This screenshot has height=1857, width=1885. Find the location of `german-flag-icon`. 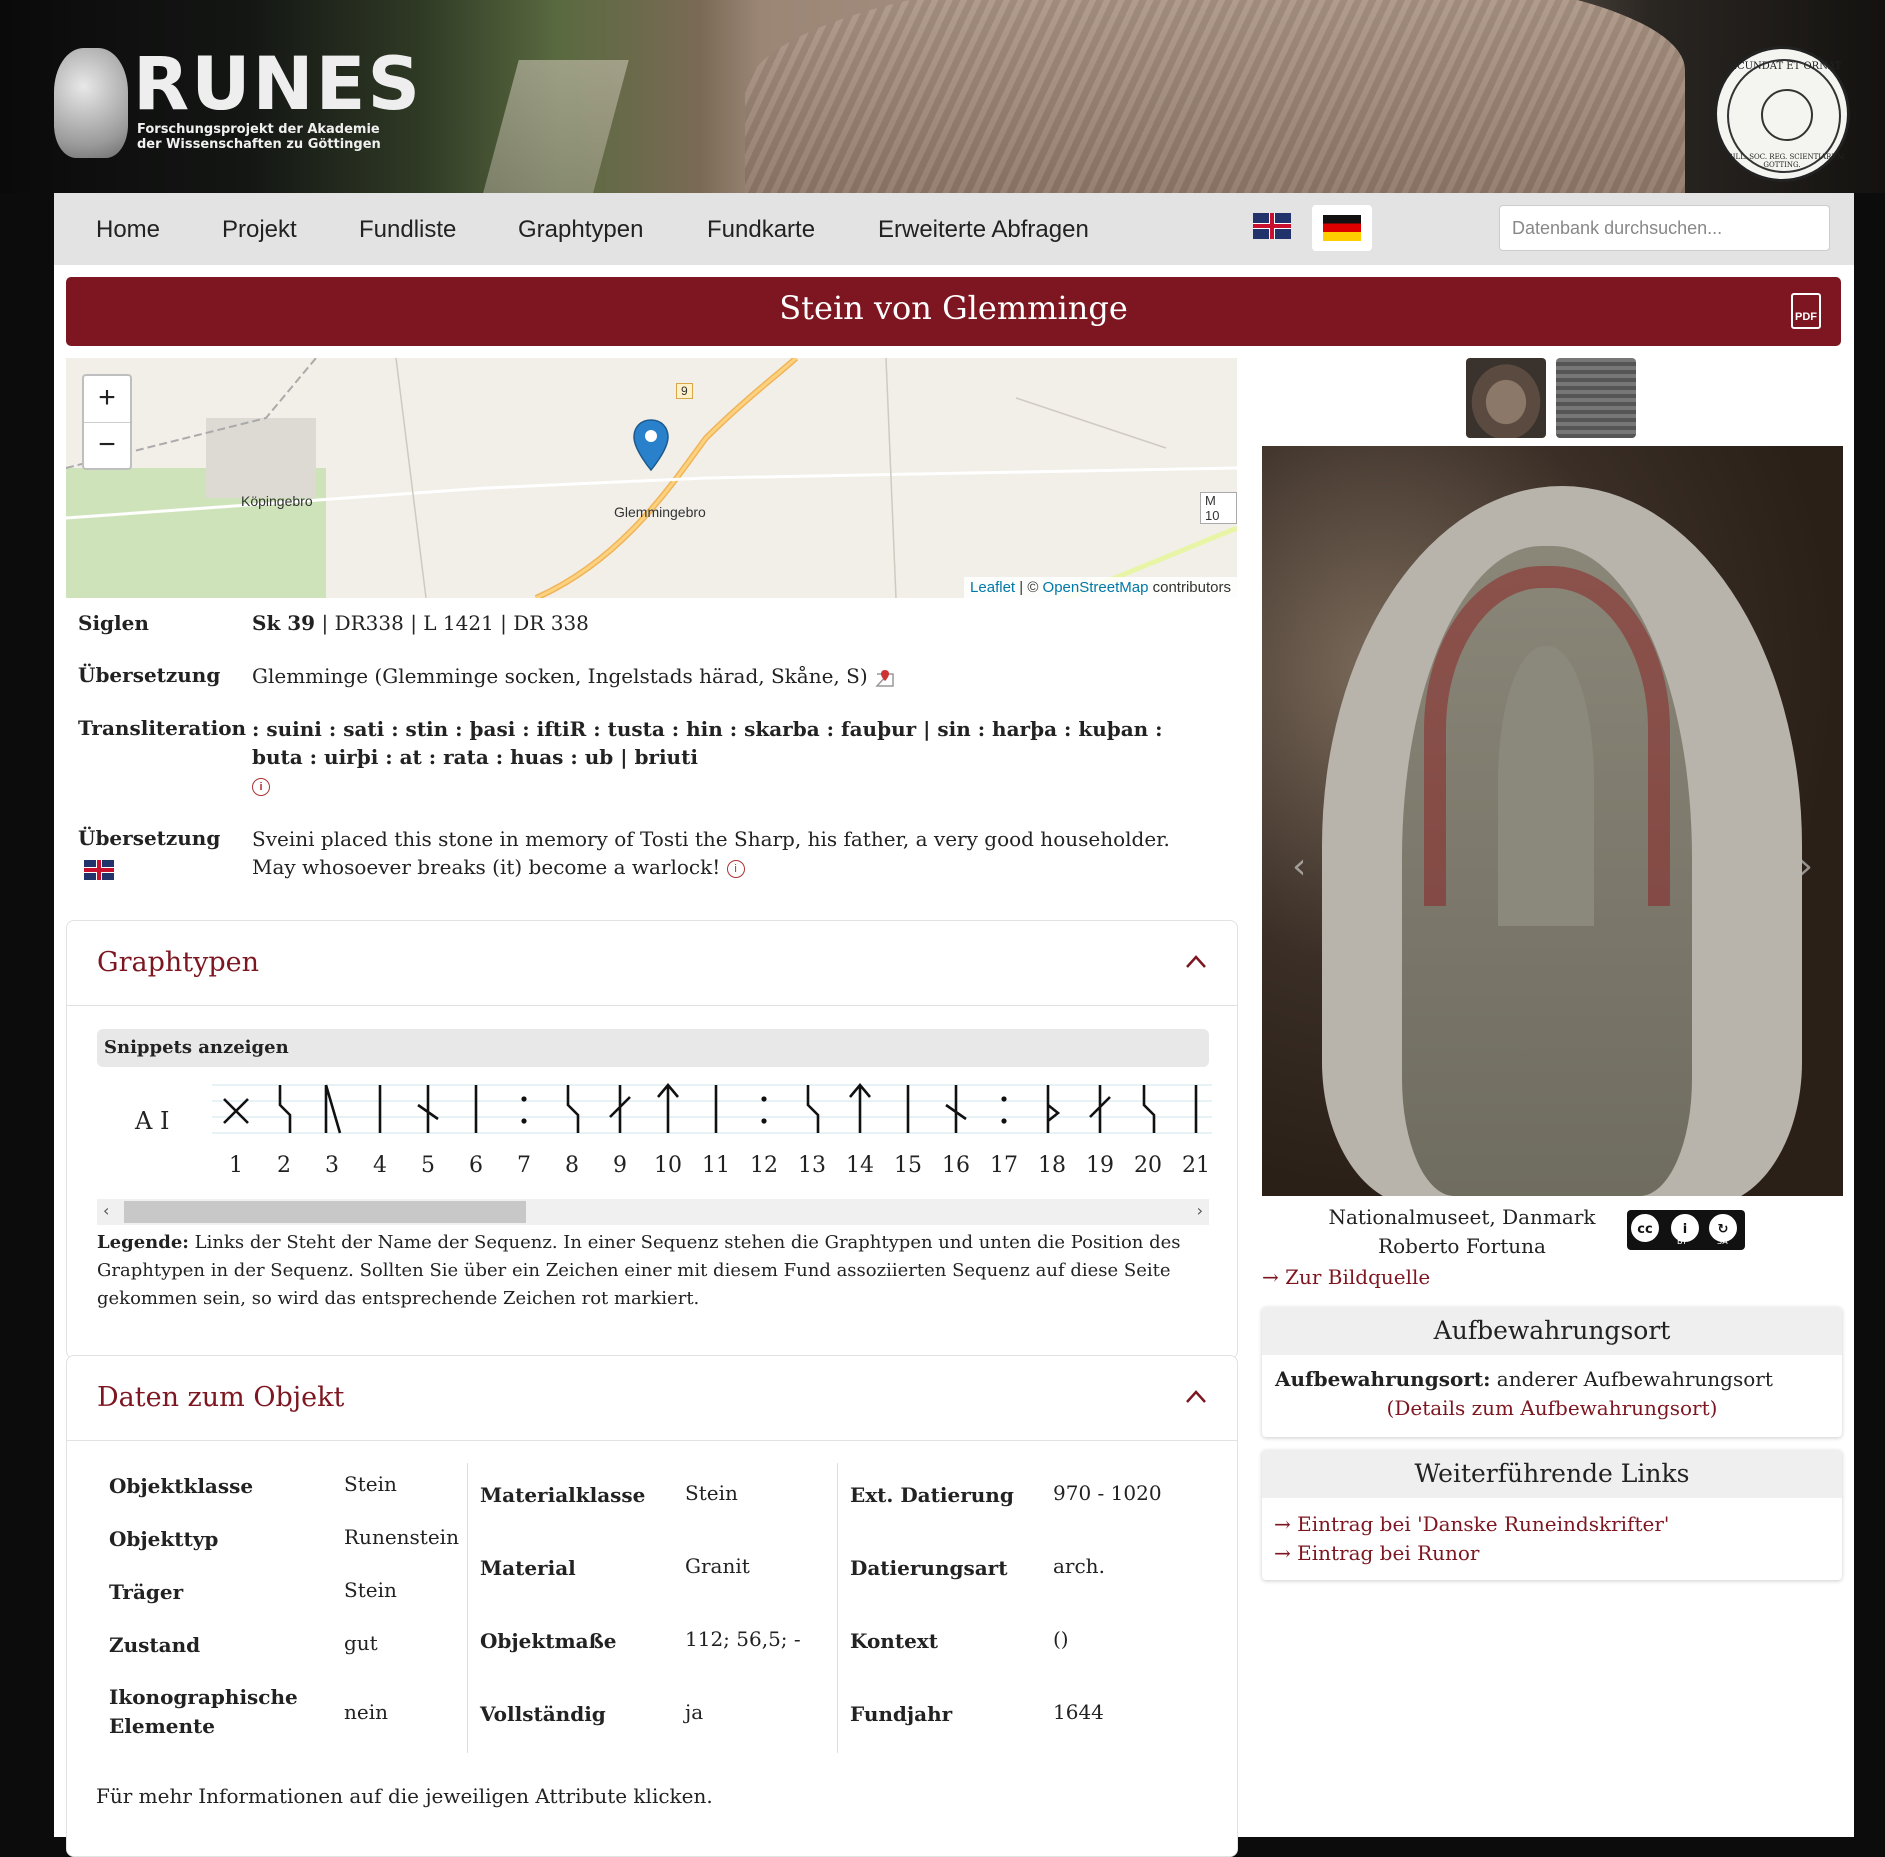

german-flag-icon is located at coordinates (1342, 228).